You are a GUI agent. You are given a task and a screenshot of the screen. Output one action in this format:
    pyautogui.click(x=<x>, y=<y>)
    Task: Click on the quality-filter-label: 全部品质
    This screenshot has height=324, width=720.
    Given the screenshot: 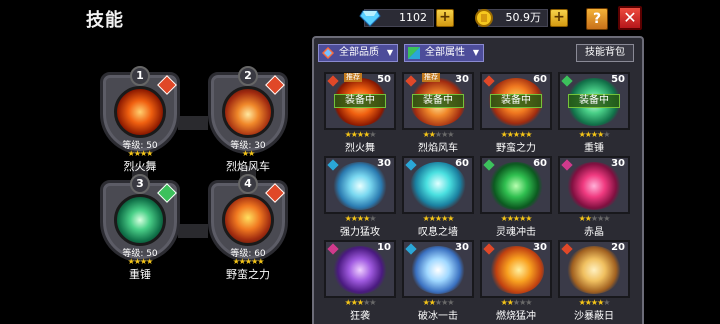 What is the action you would take?
    pyautogui.click(x=359, y=52)
    